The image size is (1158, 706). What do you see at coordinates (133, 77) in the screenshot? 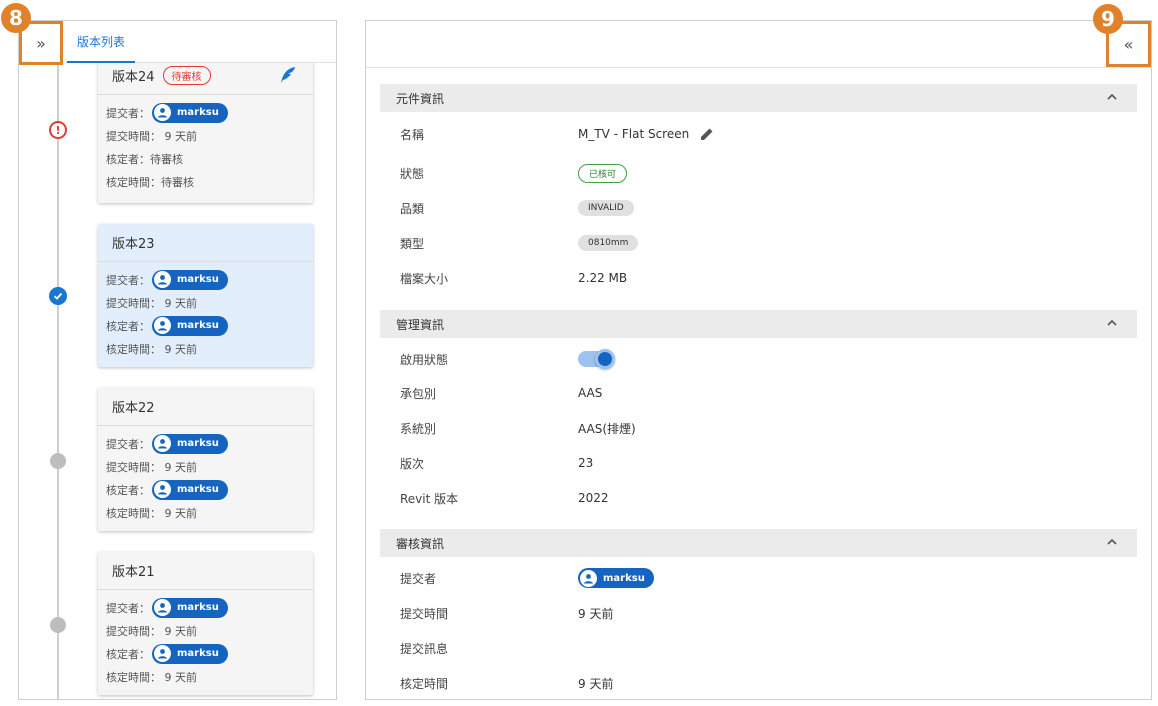
I see `version-title: 版本24` at bounding box center [133, 77].